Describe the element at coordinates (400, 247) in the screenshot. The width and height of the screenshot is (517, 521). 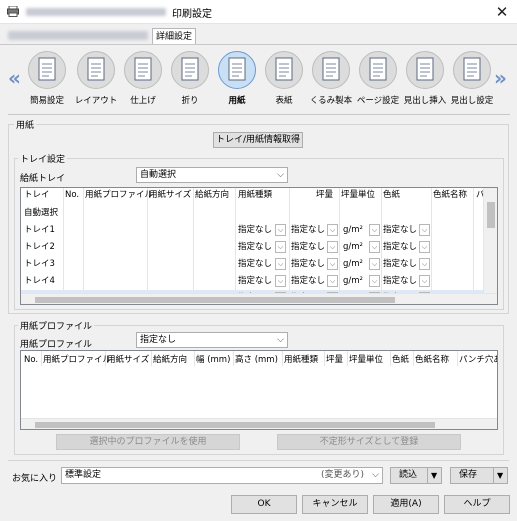
I see `color-paper-cell: 指定なし` at that location.